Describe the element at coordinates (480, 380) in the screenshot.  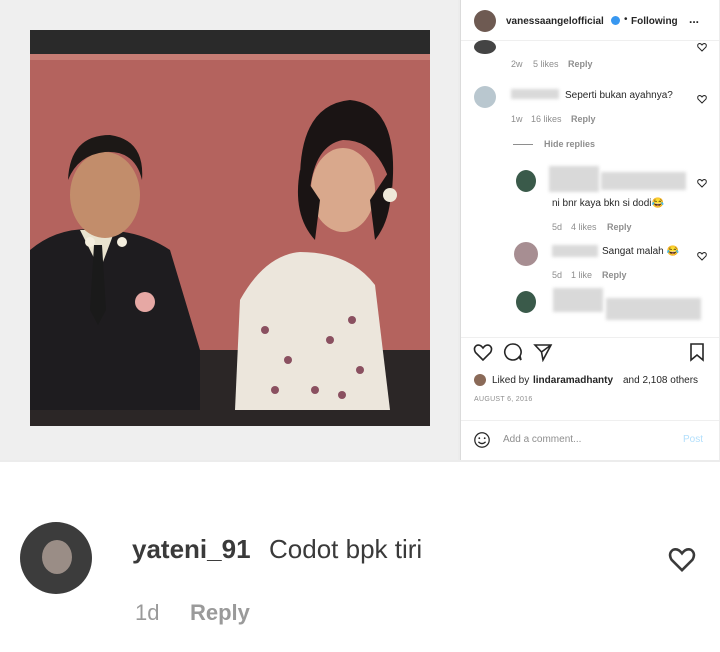
I see `liker-avatar` at that location.